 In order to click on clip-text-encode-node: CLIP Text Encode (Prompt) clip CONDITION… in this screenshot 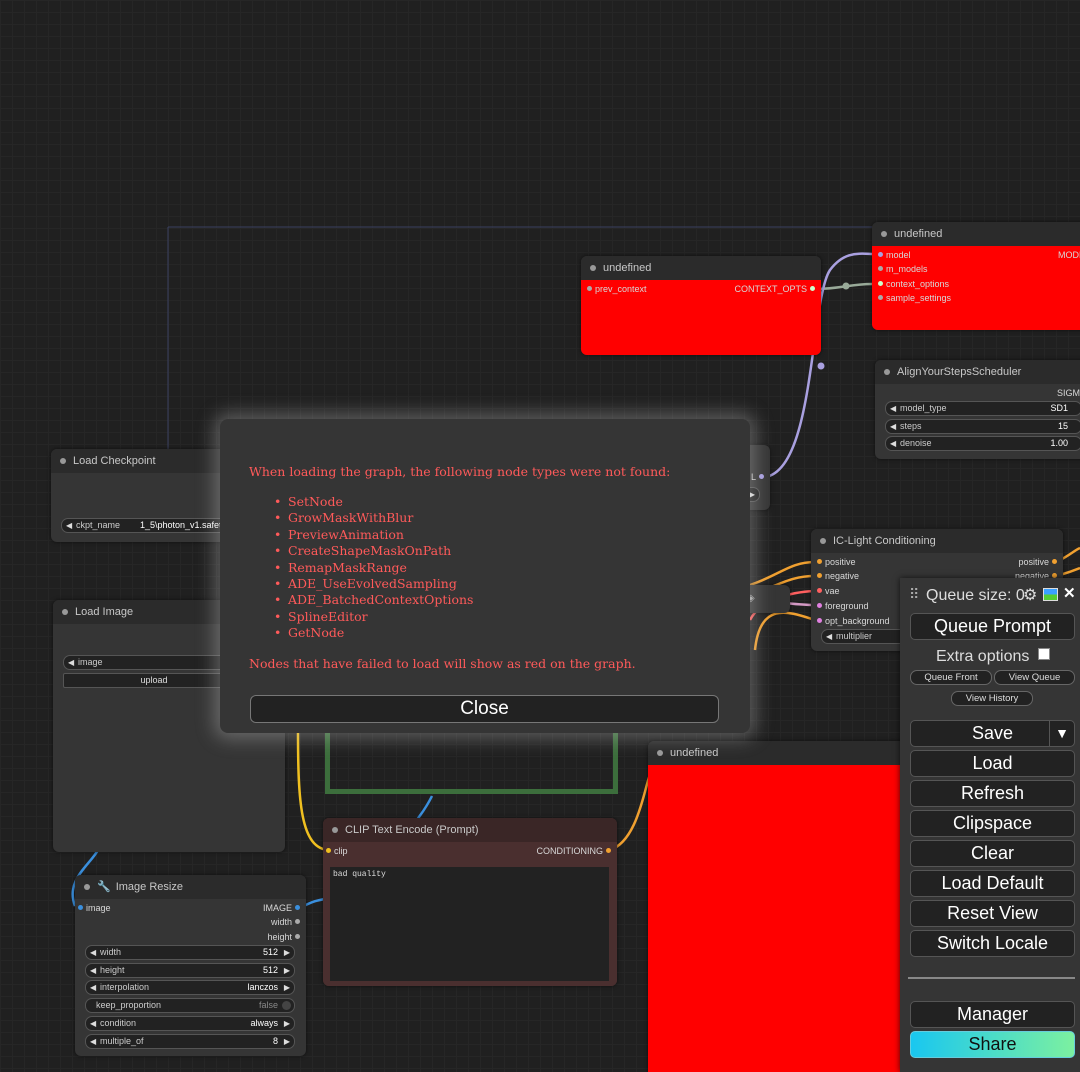, I will do `click(470, 902)`.